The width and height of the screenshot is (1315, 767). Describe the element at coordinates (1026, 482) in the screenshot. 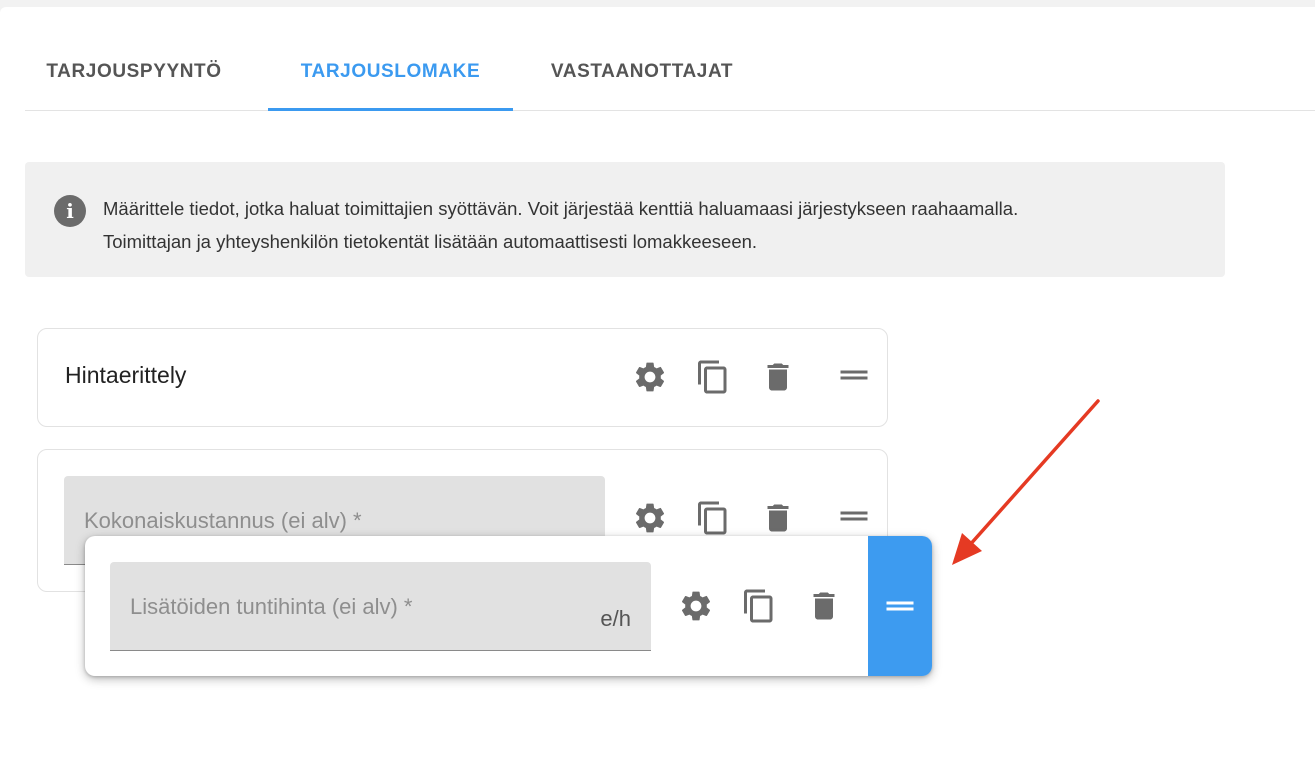

I see `annotation-arrow` at that location.